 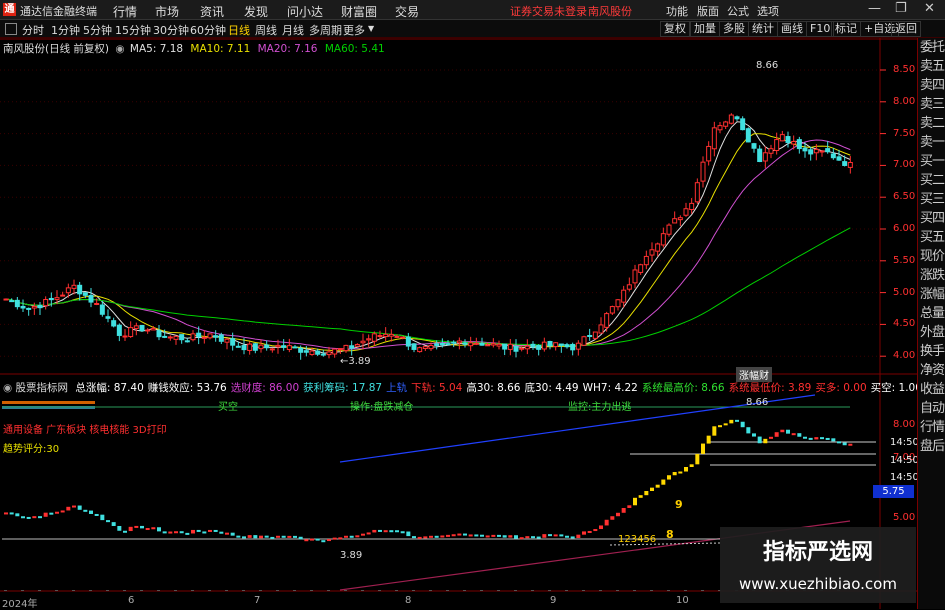 What do you see at coordinates (167, 11) in the screenshot?
I see `menu-market: 市场` at bounding box center [167, 11].